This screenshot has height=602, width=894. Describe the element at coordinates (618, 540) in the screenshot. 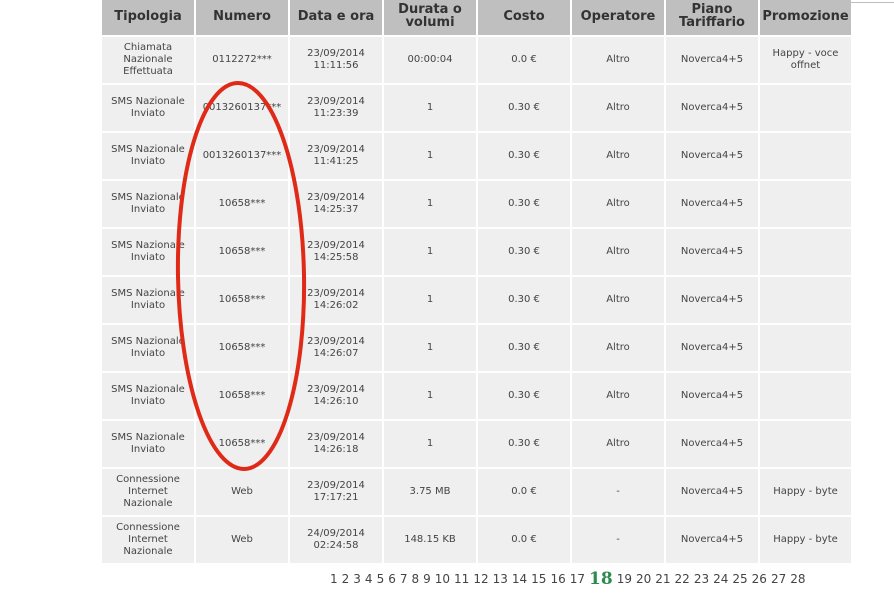

I see `cell-operatore: -` at that location.